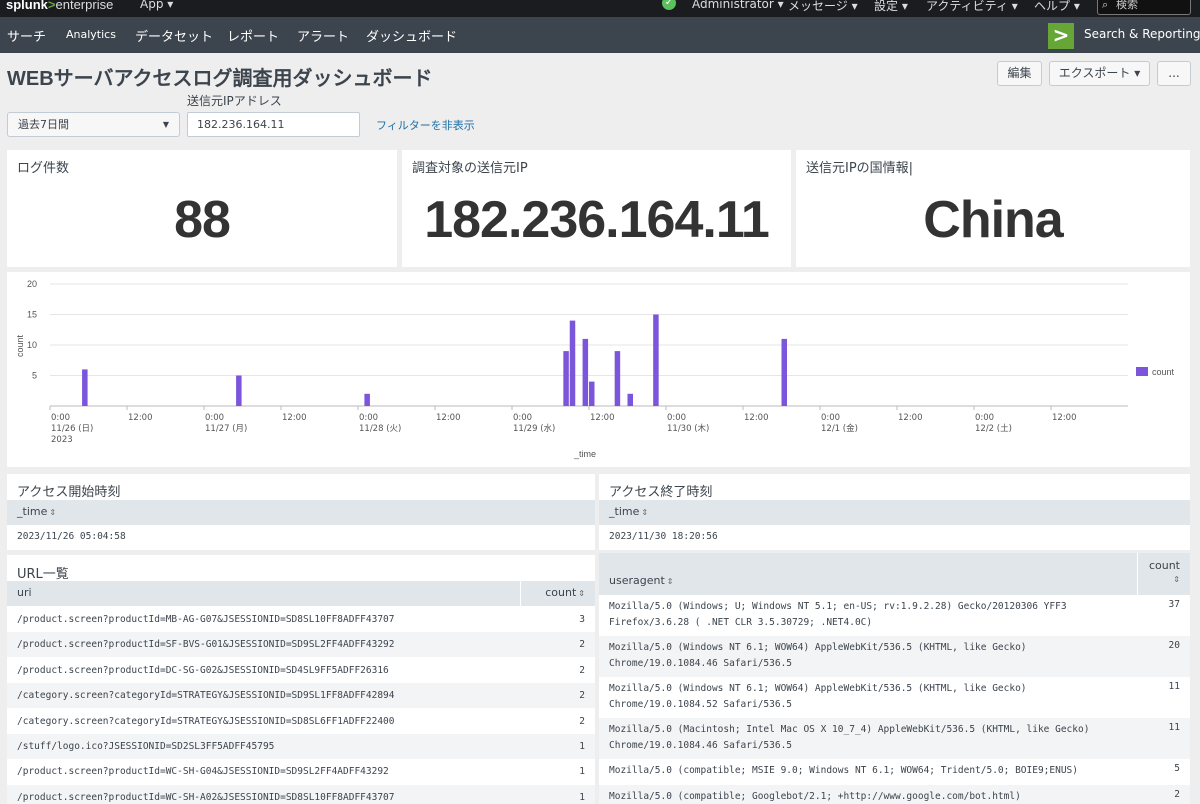 The width and height of the screenshot is (1200, 804). What do you see at coordinates (32, 345) in the screenshot?
I see `y-tick-label: 10` at bounding box center [32, 345].